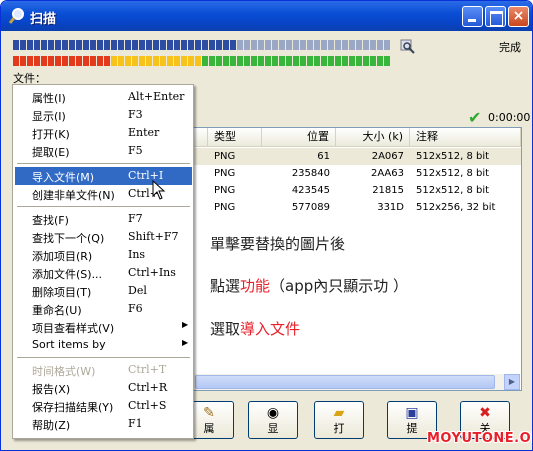  Describe the element at coordinates (465, 137) in the screenshot. I see `column-header: 注释` at that location.